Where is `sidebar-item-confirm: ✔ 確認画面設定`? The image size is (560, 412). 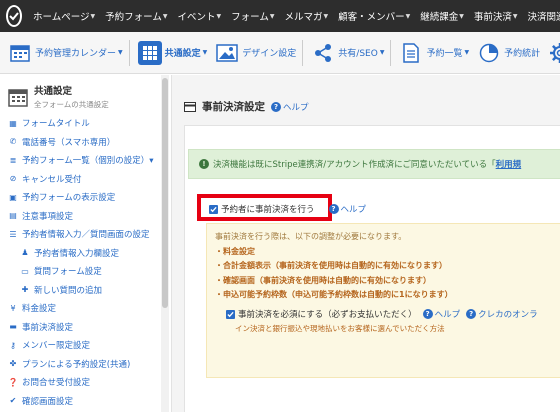 sidebar-item-confirm: ✔ 確認画面設定 is located at coordinates (85, 401).